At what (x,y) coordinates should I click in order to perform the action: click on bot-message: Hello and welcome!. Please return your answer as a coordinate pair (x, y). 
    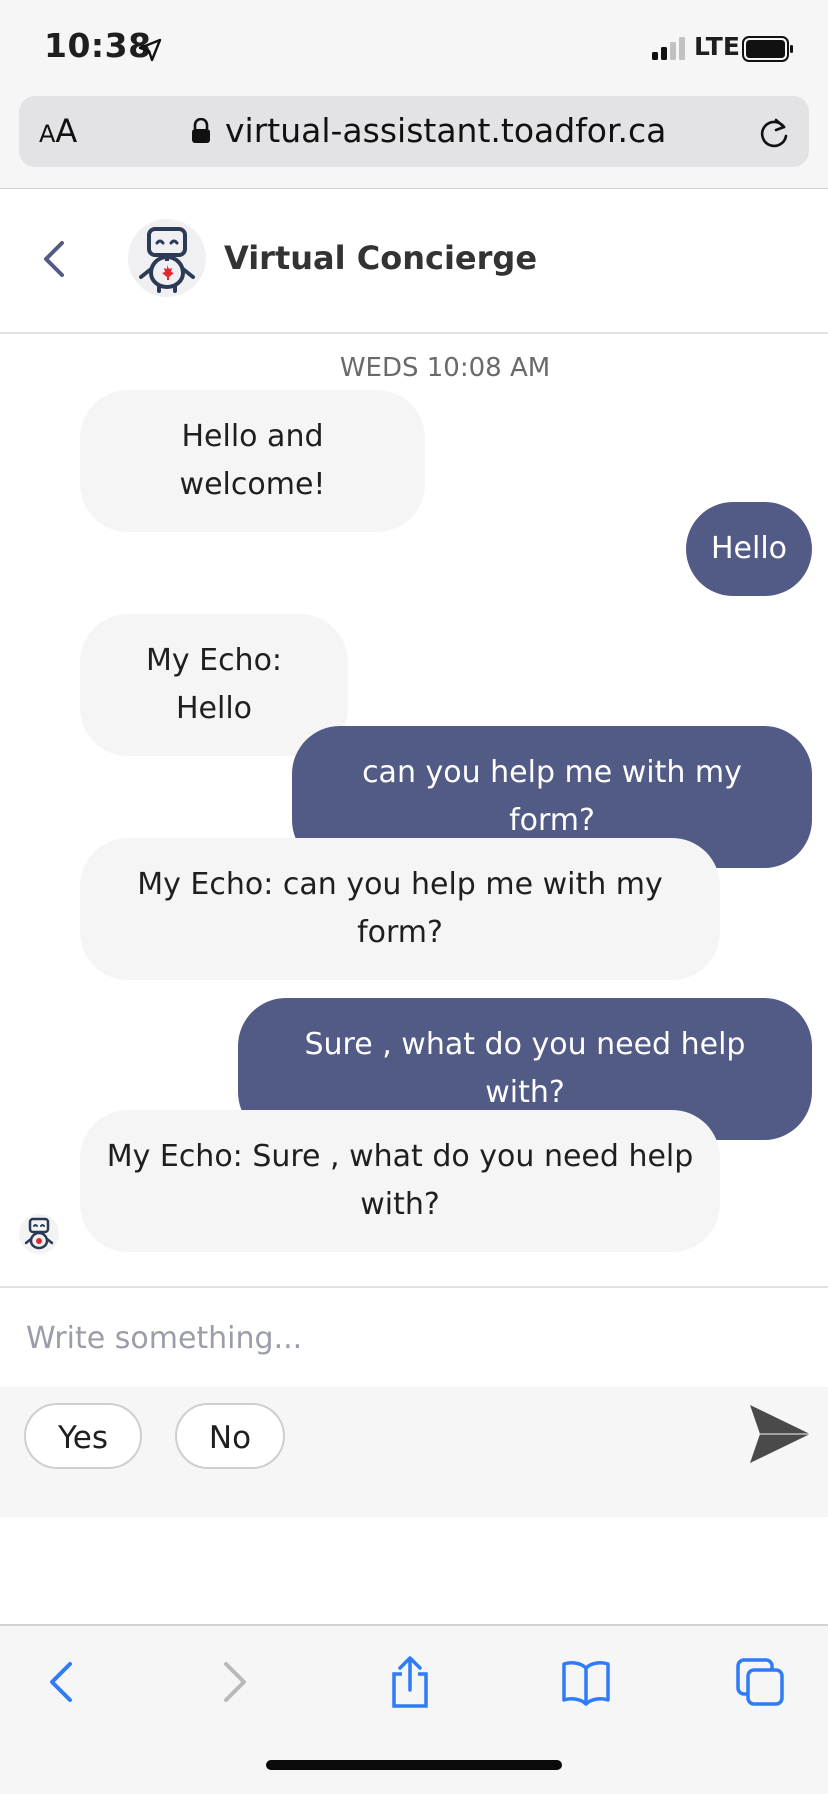
    Looking at the image, I should click on (252, 461).